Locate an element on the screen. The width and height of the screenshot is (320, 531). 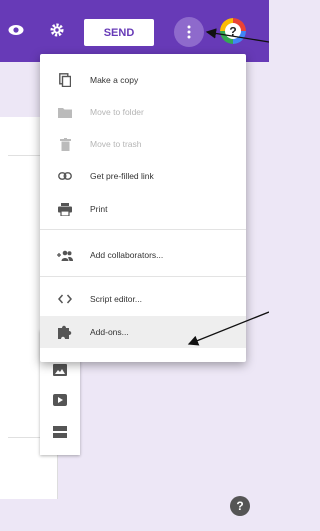
puzzle-icon is located at coordinates (65, 332).